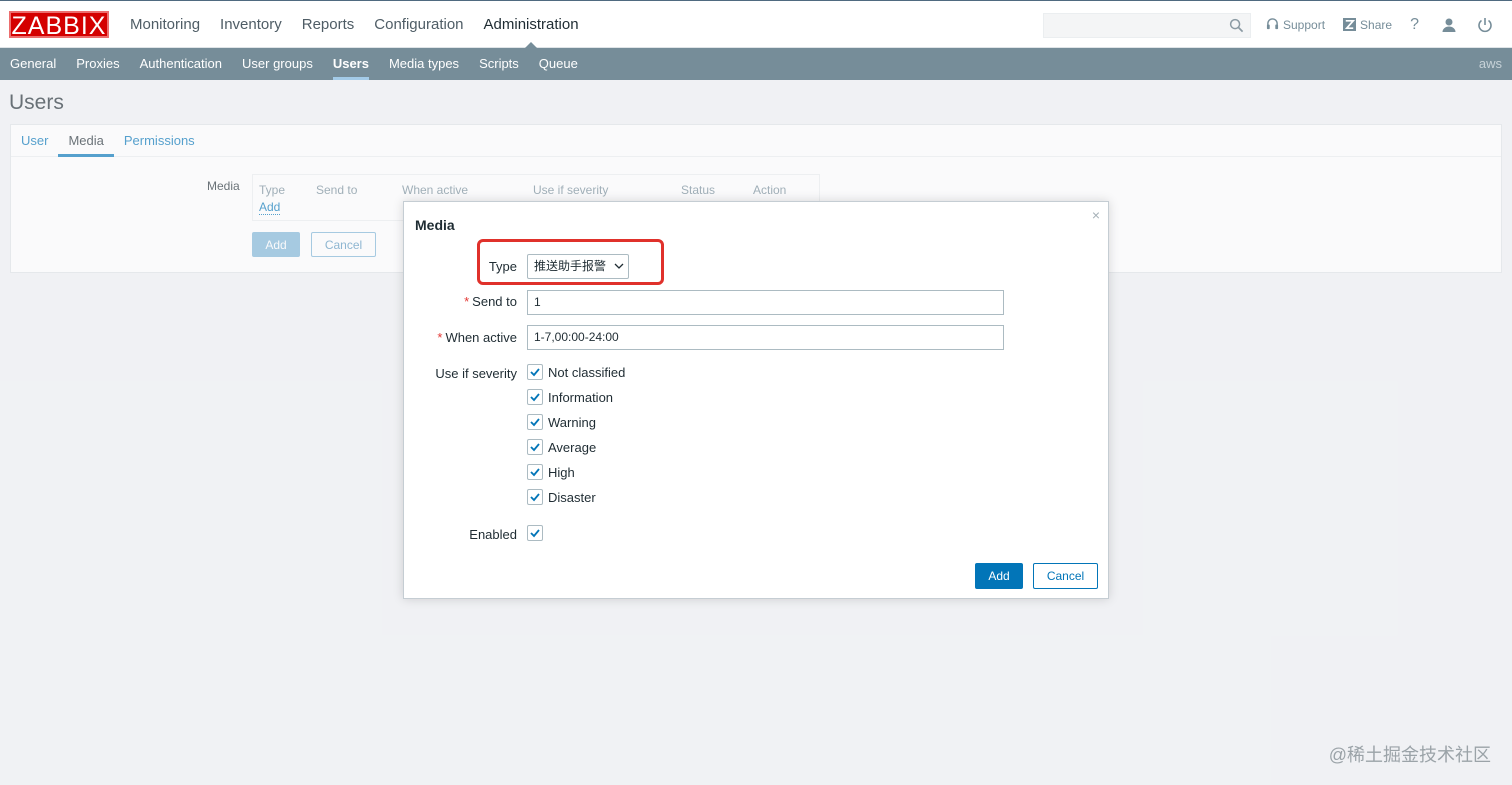  I want to click on enabled-checkbox, so click(535, 533).